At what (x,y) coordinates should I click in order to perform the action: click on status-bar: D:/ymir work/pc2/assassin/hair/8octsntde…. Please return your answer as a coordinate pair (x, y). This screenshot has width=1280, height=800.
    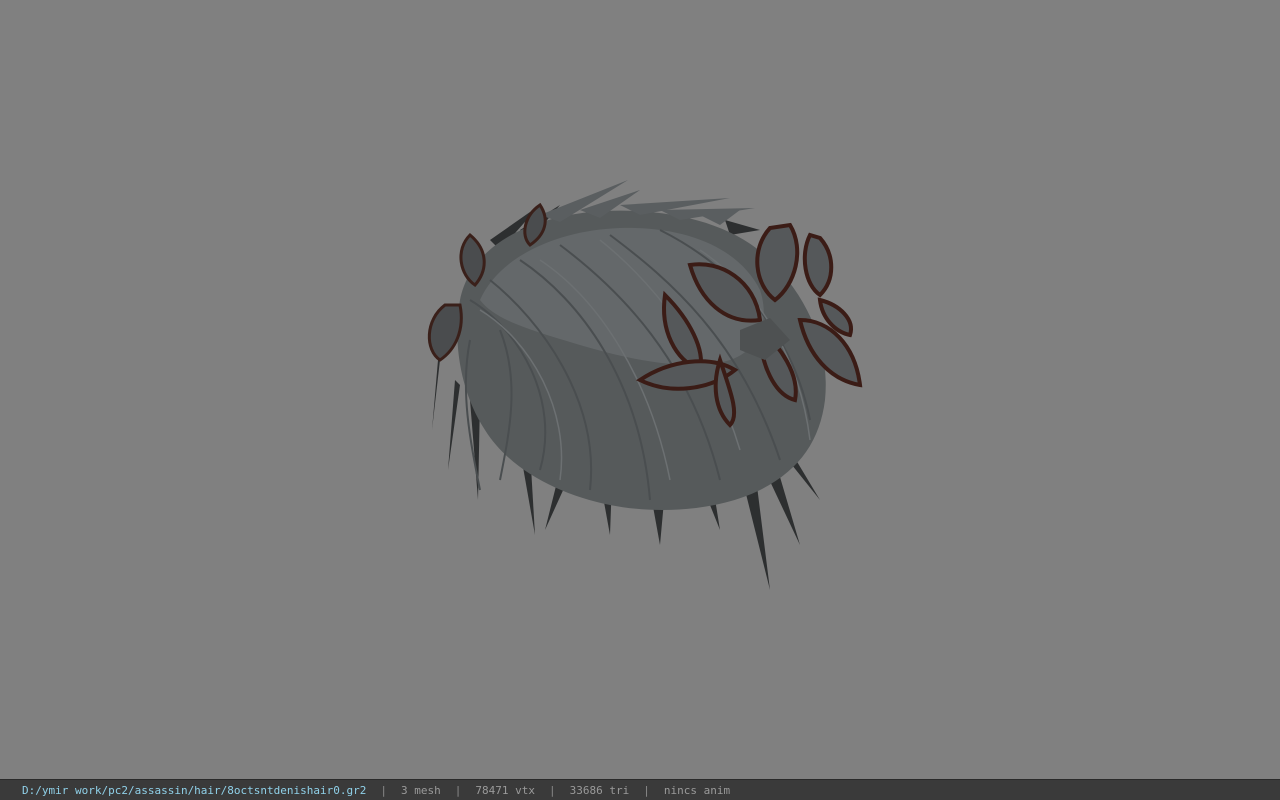
    Looking at the image, I should click on (640, 789).